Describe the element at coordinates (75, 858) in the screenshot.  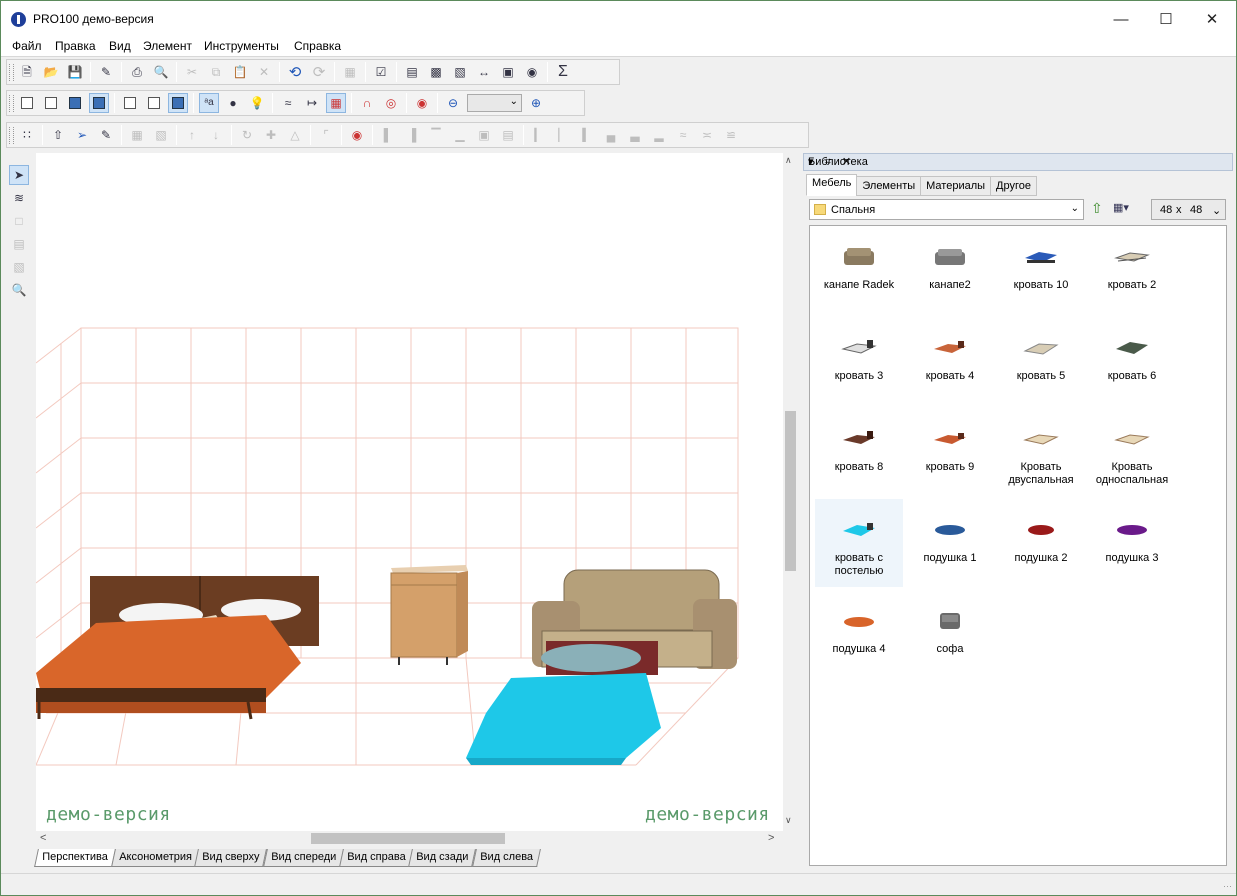
I see `tab-perspective: Перспектива` at that location.